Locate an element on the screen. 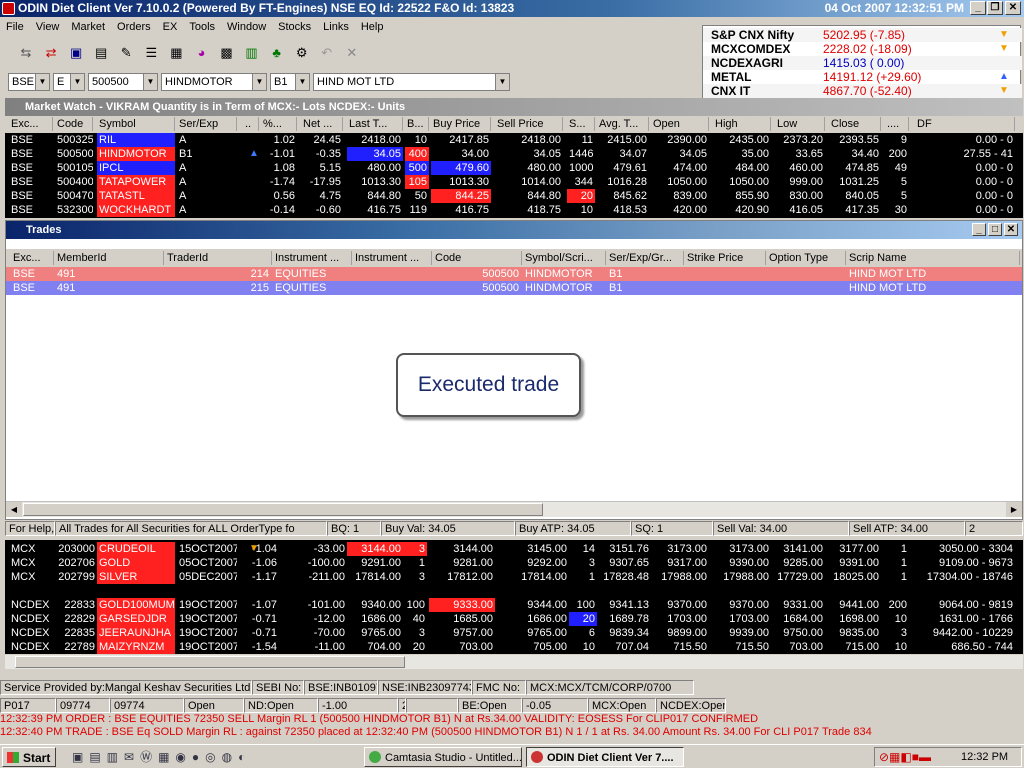 This screenshot has height=768, width=1024. column-header: Option Type is located at coordinates (806, 258).